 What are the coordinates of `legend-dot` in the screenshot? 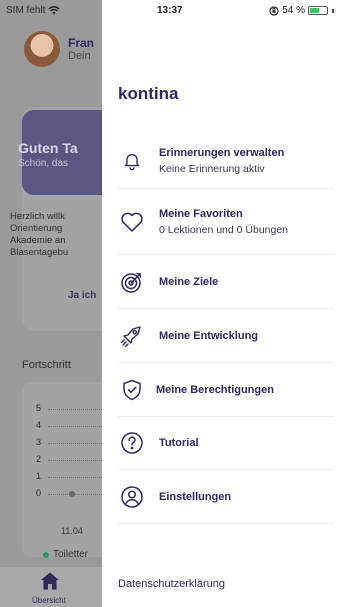 It's located at (46, 554).